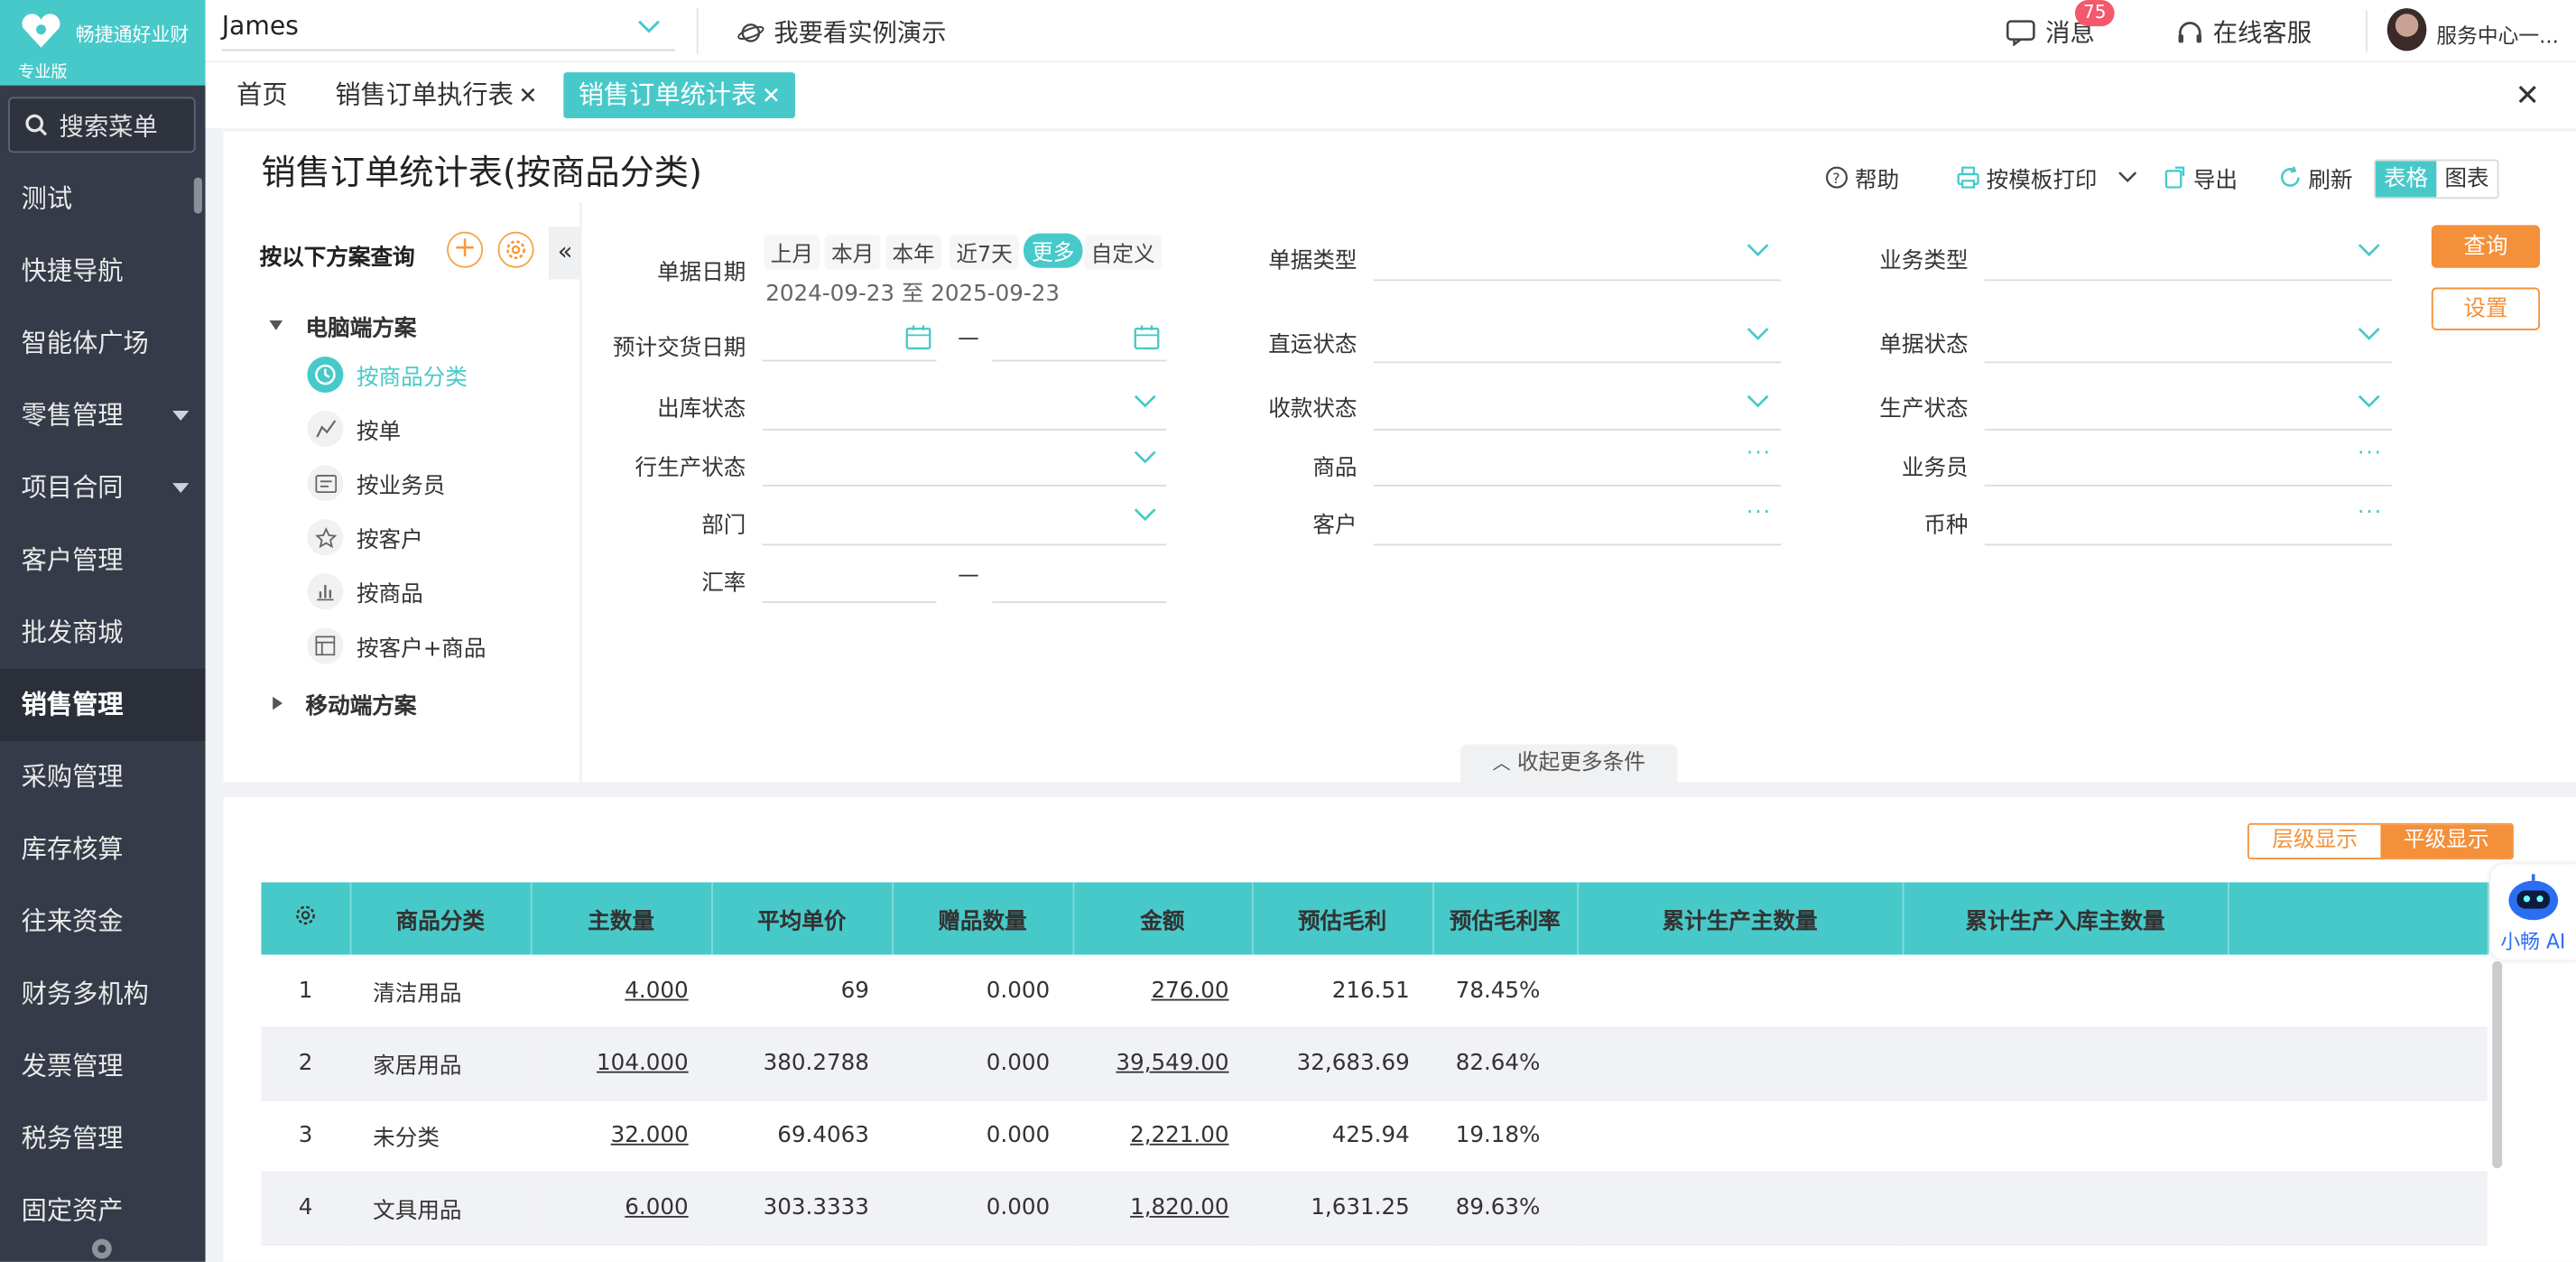 This screenshot has width=2576, height=1262. What do you see at coordinates (103, 198) in the screenshot?
I see `sidebar-item-test: 测试` at bounding box center [103, 198].